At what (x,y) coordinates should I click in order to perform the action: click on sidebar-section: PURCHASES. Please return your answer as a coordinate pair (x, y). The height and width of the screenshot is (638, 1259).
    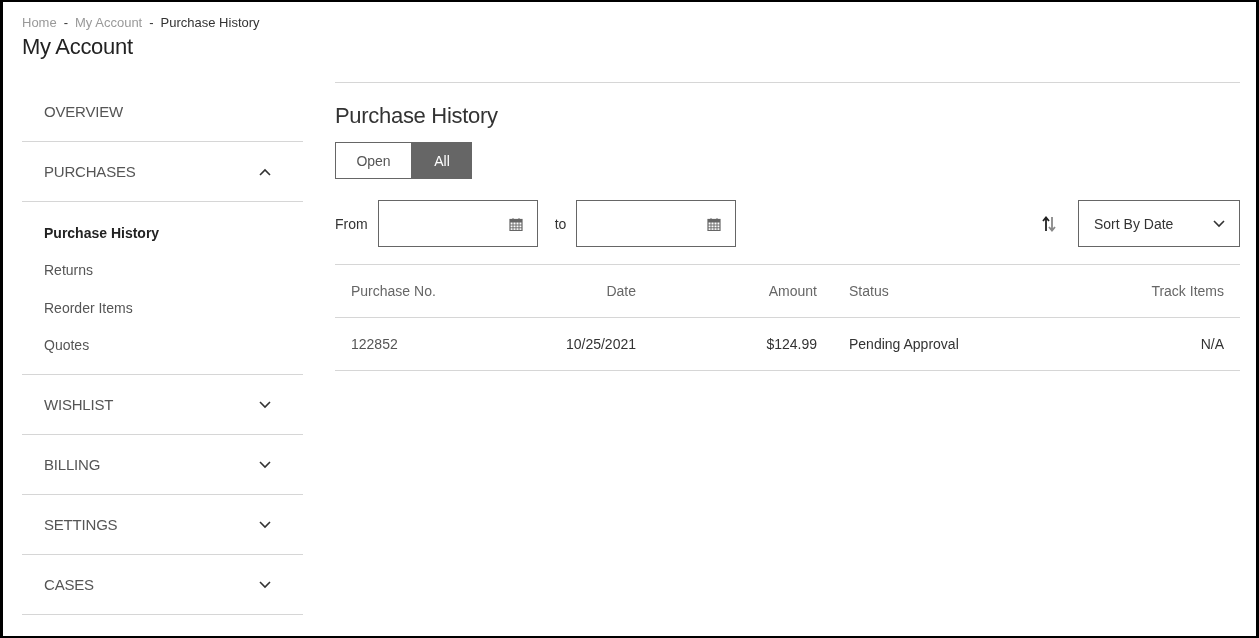
    Looking at the image, I should click on (90, 171).